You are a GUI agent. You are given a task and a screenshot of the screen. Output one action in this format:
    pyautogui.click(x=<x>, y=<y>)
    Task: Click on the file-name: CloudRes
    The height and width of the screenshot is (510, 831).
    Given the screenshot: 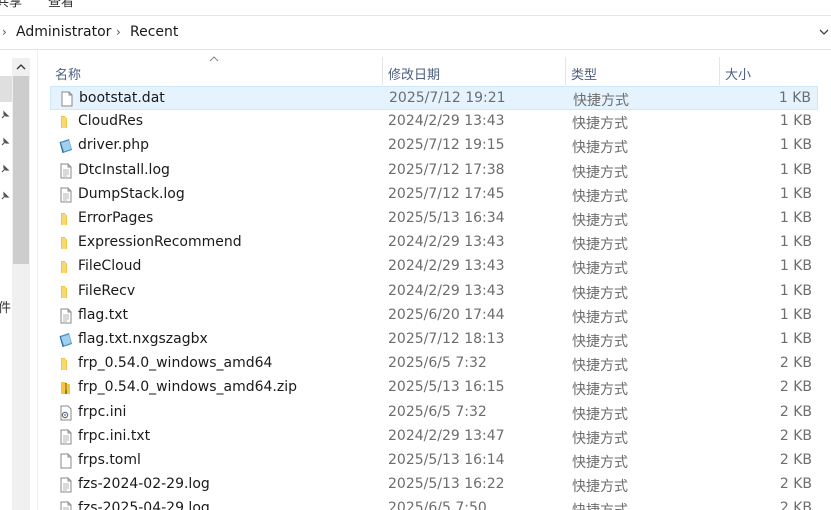 What is the action you would take?
    pyautogui.click(x=110, y=121)
    